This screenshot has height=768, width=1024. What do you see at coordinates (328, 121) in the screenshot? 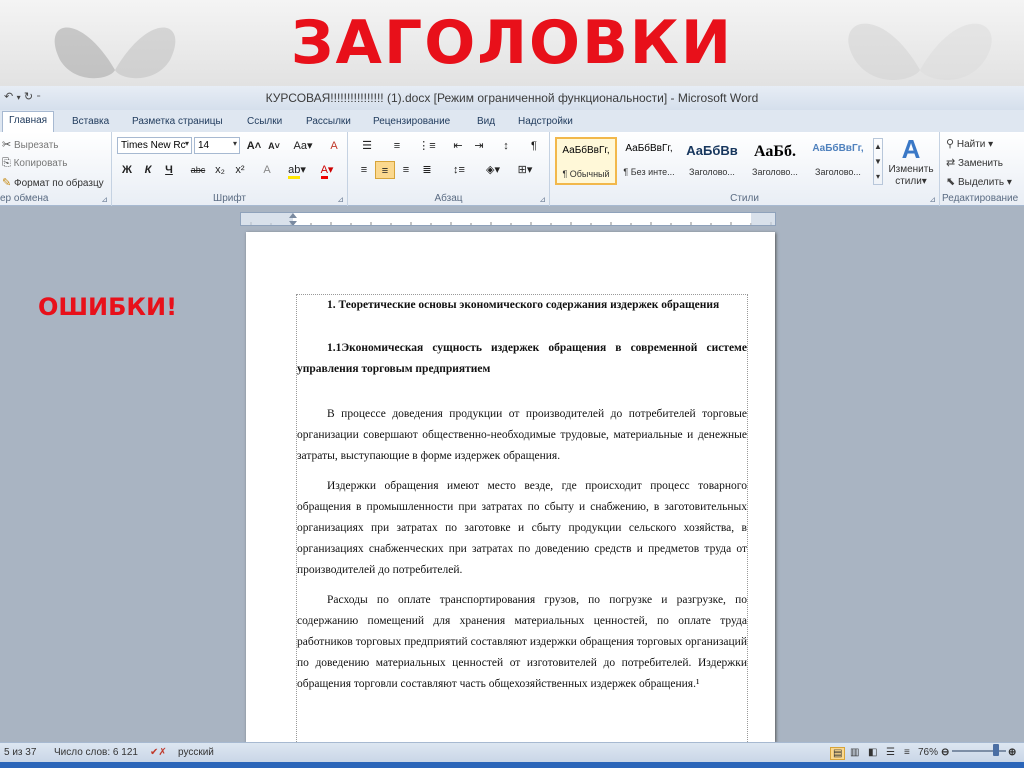
I see `tab-mailings: Рассылки` at bounding box center [328, 121].